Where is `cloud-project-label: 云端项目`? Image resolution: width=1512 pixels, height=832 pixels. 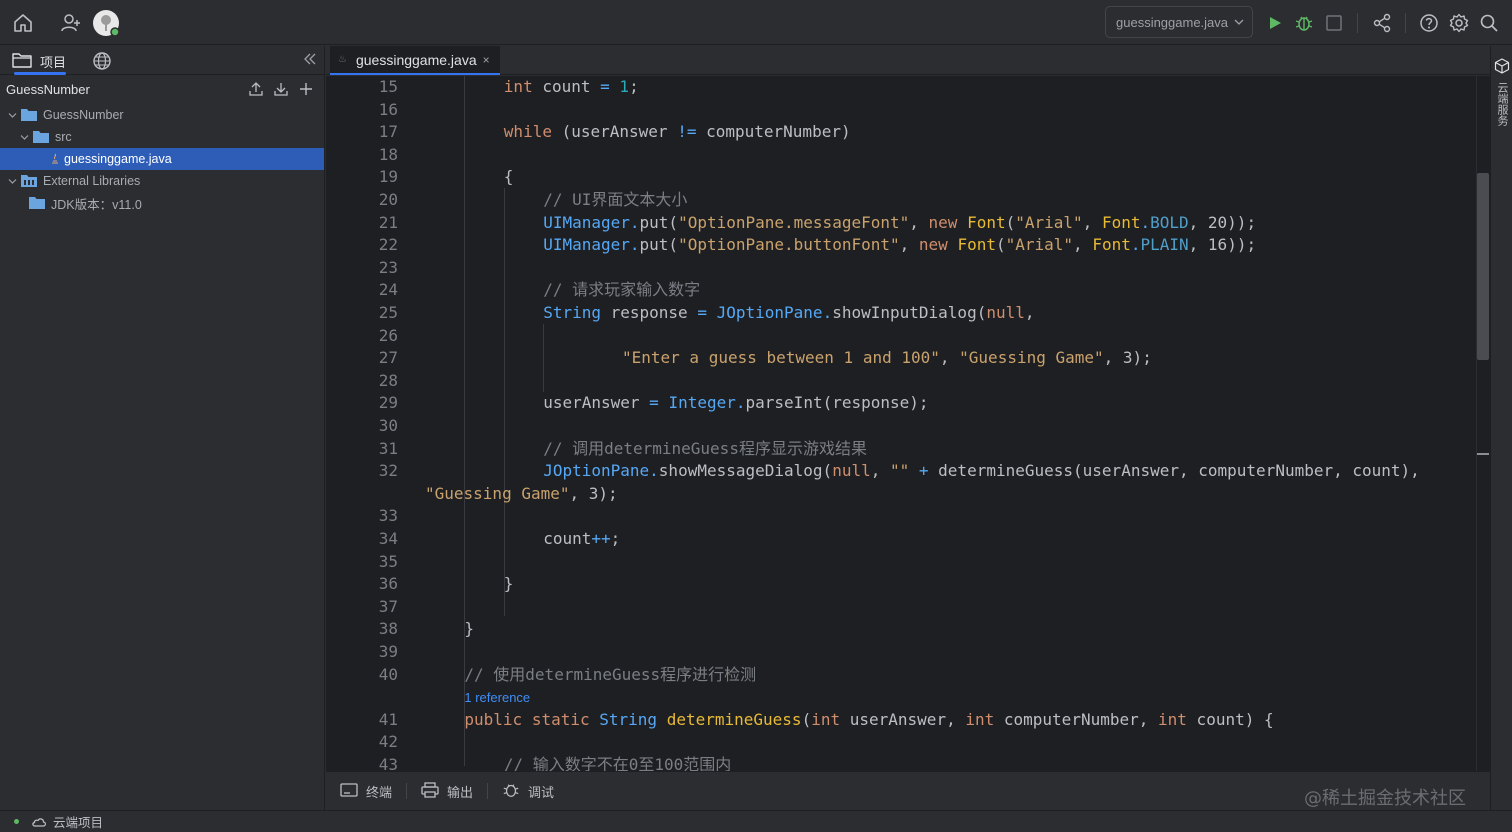
cloud-project-label: 云端项目 is located at coordinates (78, 821).